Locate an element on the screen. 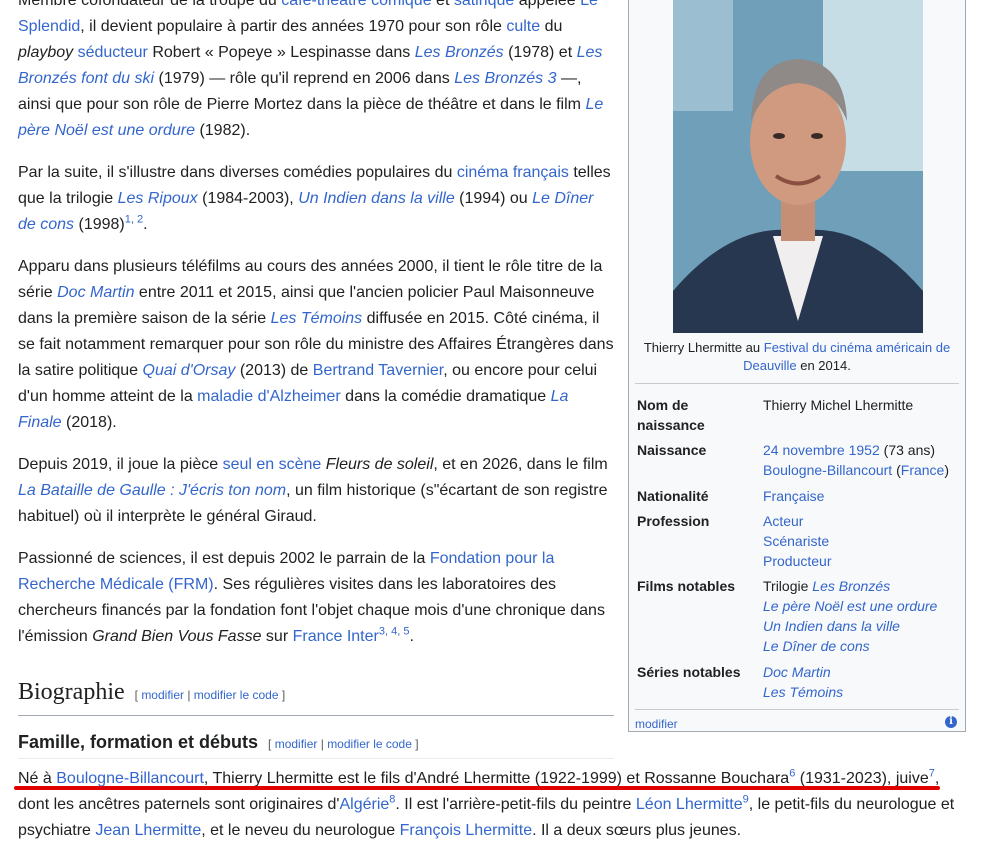 This screenshot has width=997, height=859. portrait-illustration is located at coordinates (798, 166).